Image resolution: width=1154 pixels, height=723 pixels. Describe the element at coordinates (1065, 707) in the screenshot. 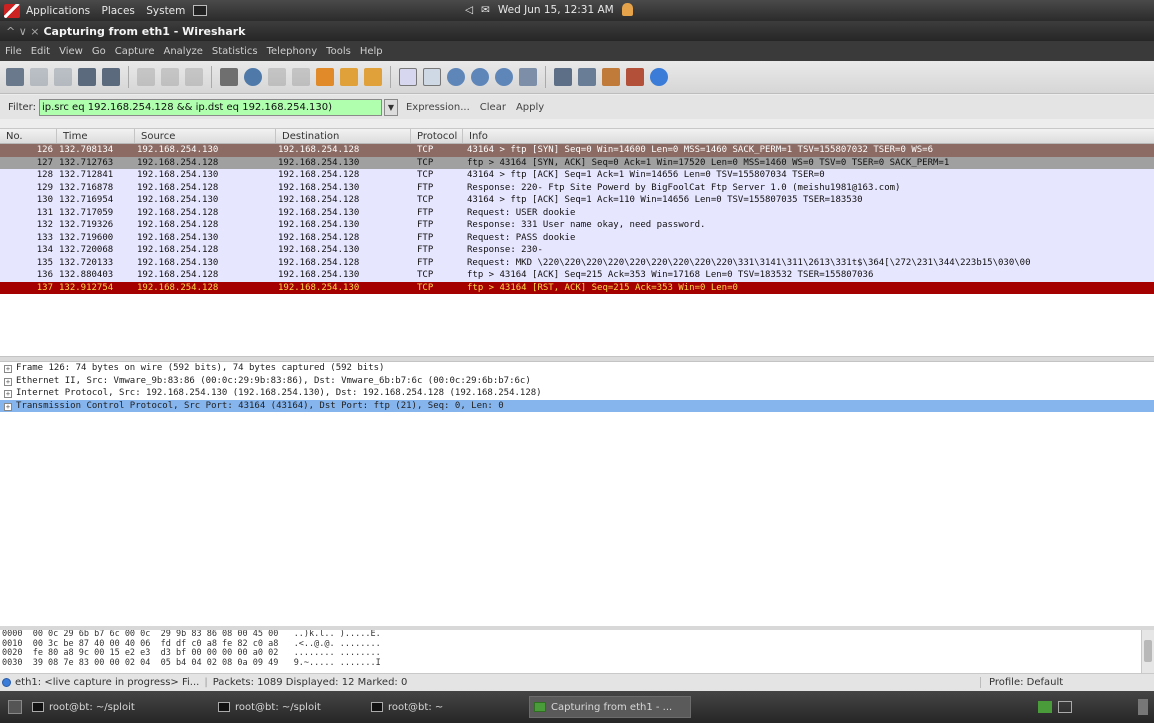

I see `workspace-2-icon` at that location.